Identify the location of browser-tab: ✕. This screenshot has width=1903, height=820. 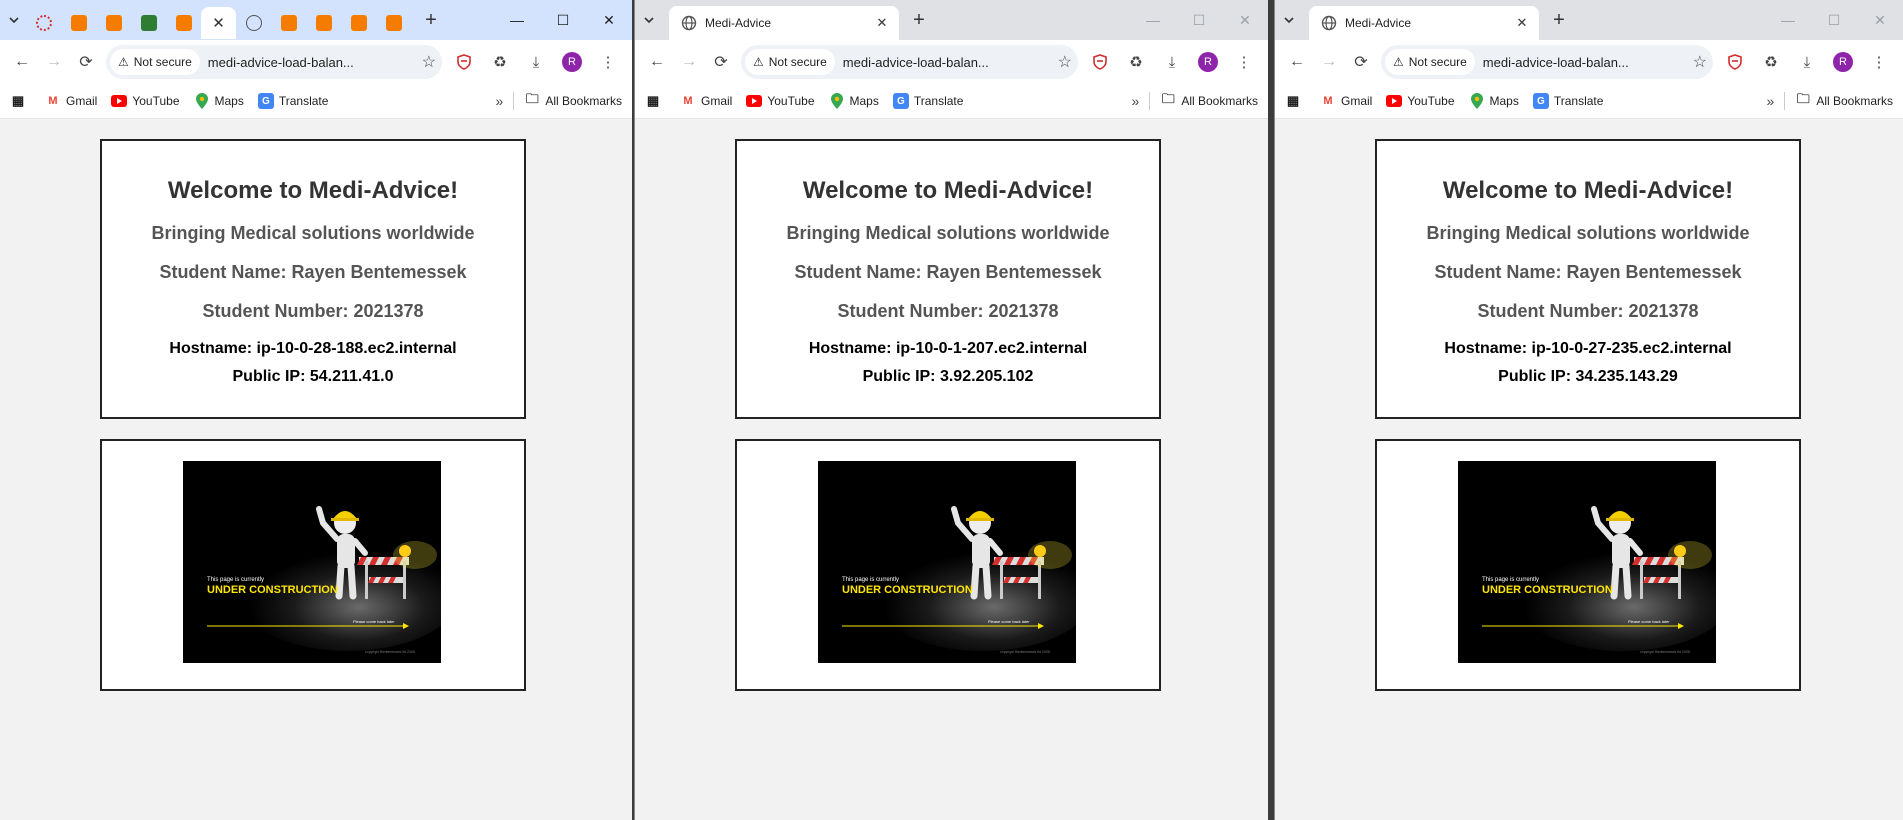
(218, 23).